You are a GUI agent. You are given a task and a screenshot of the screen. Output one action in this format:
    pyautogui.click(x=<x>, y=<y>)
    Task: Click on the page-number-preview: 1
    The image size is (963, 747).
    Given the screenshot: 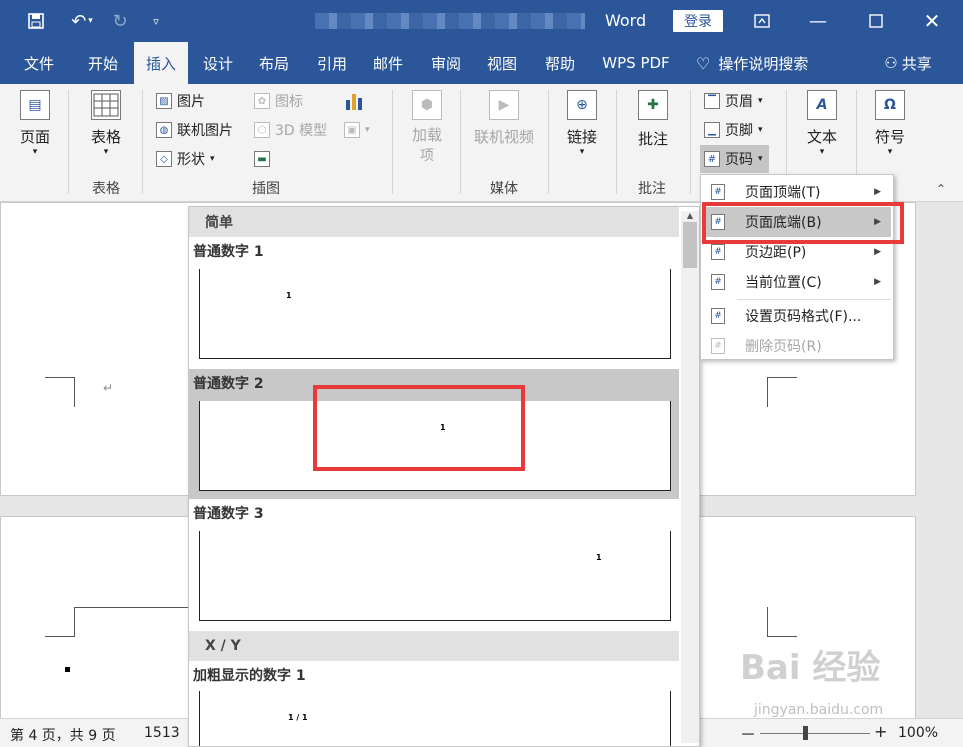 What is the action you would take?
    pyautogui.click(x=599, y=557)
    